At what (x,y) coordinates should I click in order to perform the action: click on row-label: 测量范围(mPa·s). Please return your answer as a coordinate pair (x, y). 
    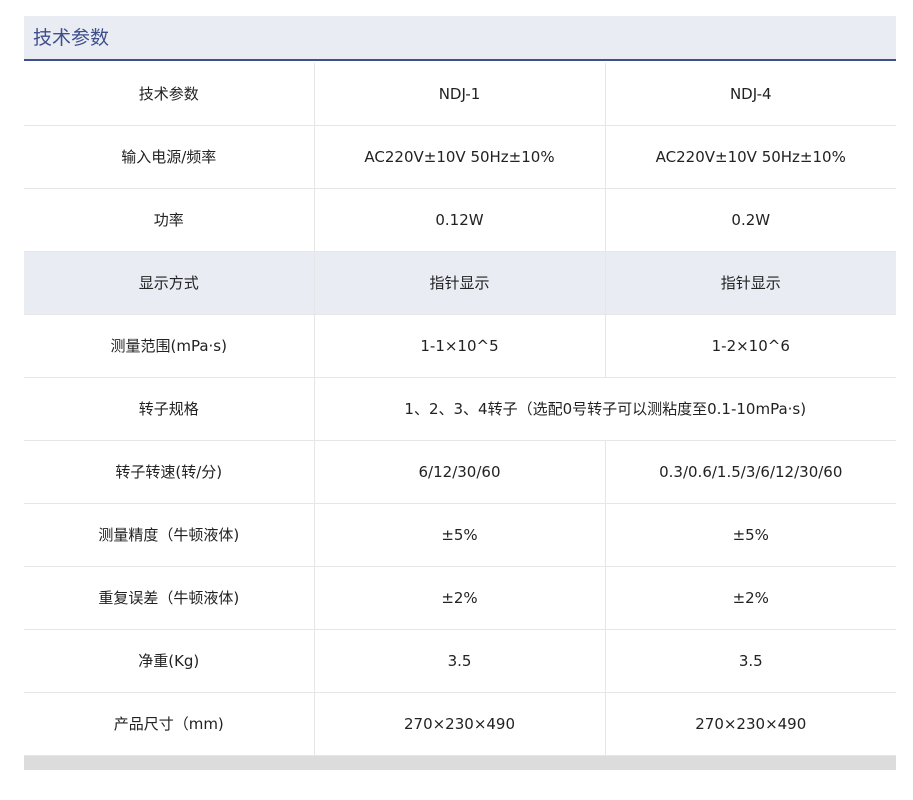
    Looking at the image, I should click on (169, 346).